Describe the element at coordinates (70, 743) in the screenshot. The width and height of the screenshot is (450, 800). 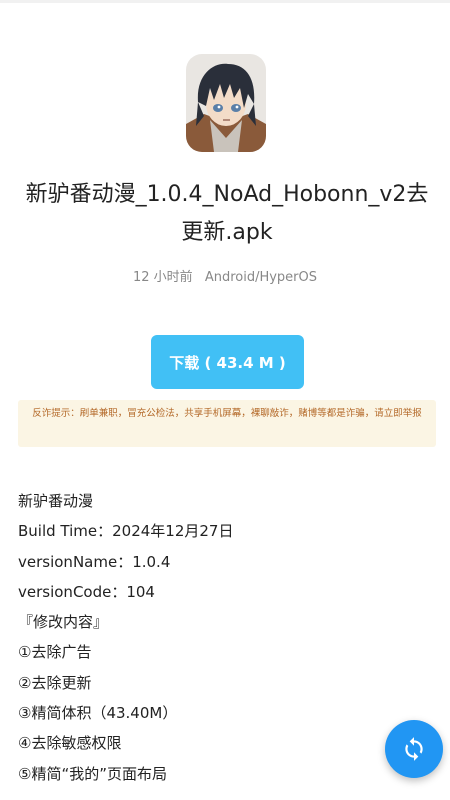
I see `description-line: ④去除敏感权限` at that location.